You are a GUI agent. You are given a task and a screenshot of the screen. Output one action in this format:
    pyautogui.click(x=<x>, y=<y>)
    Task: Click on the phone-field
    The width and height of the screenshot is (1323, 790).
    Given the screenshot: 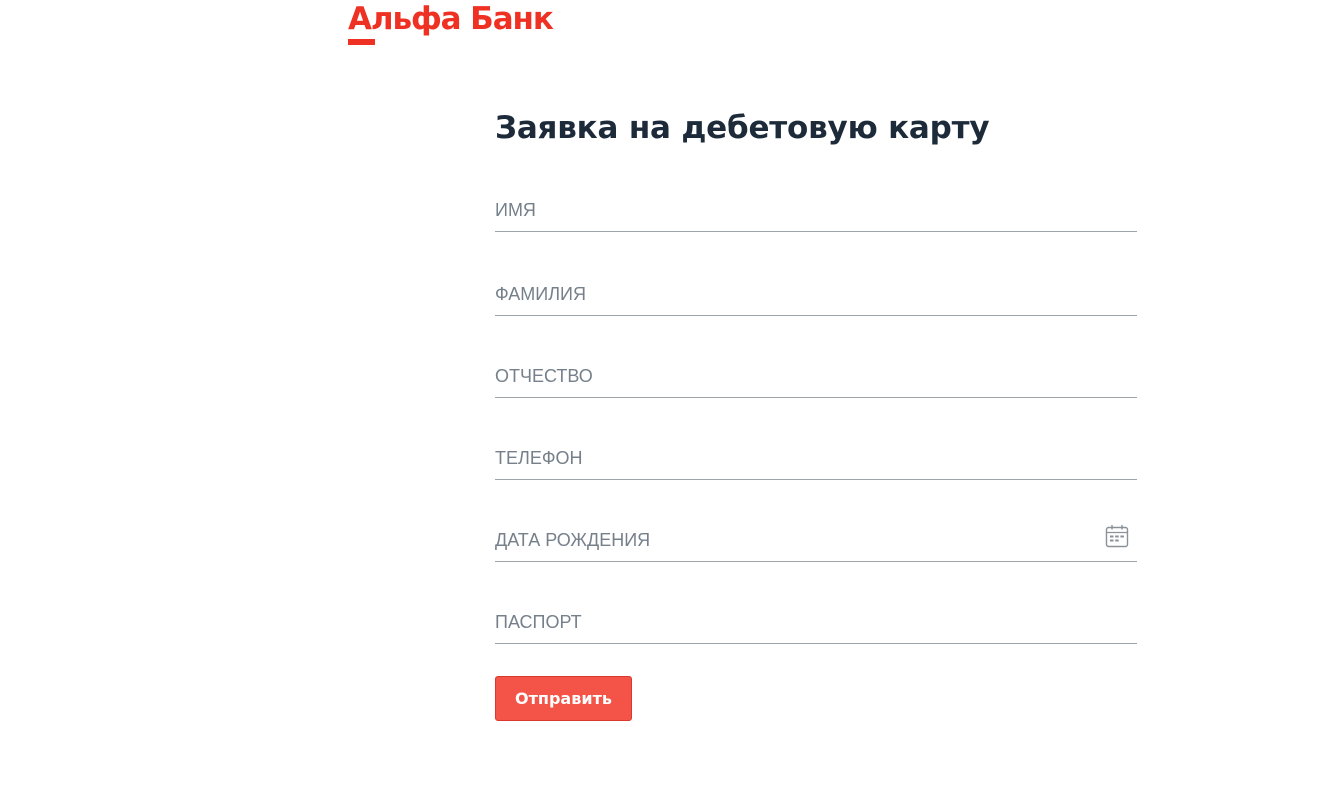 What is the action you would take?
    pyautogui.click(x=816, y=471)
    